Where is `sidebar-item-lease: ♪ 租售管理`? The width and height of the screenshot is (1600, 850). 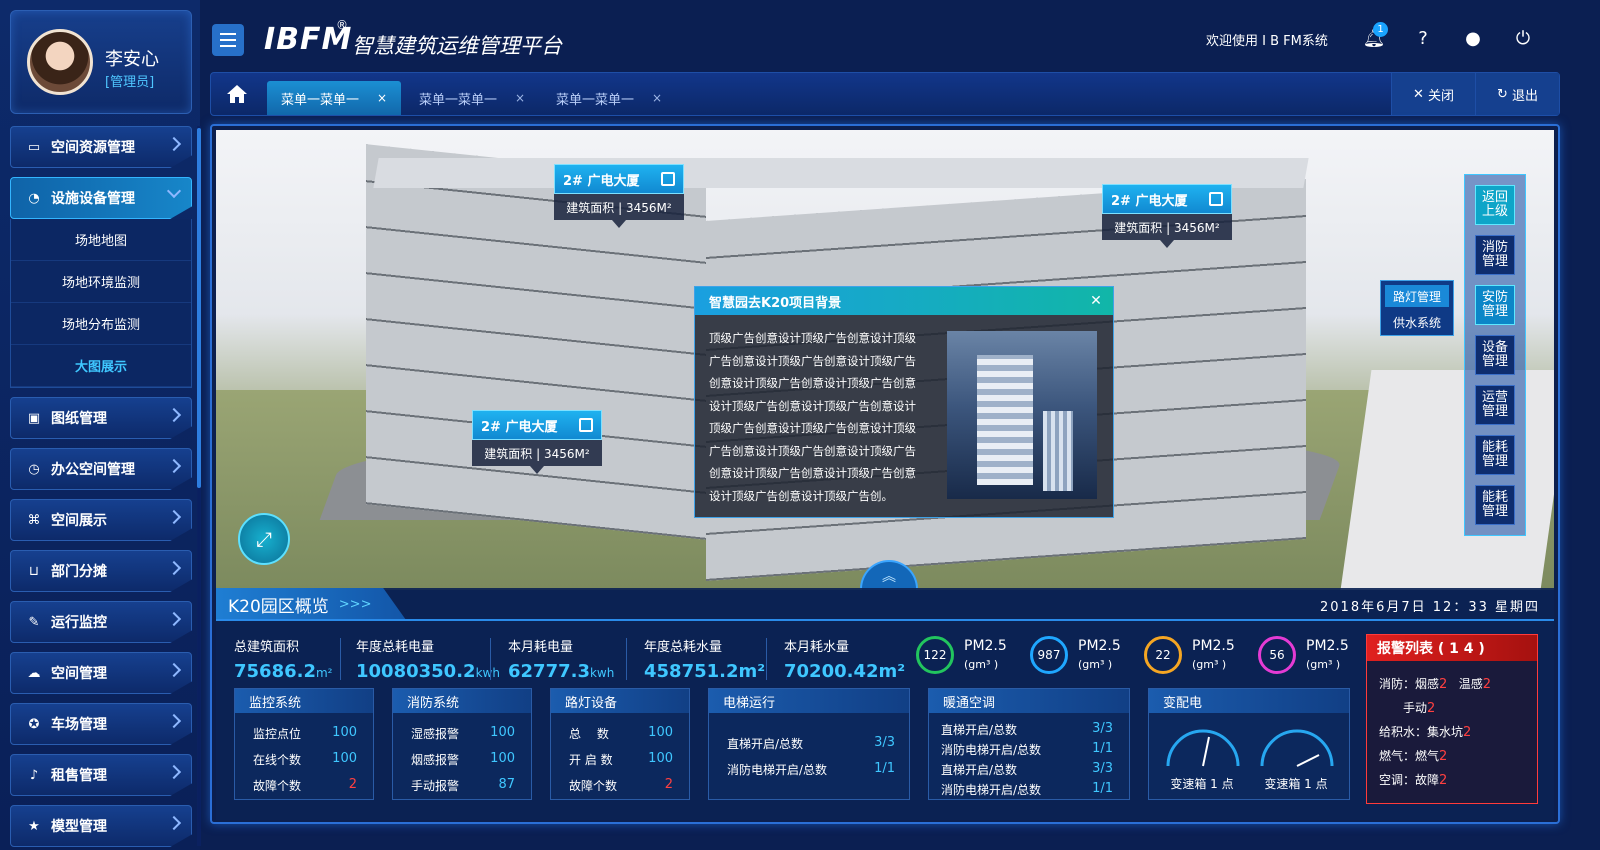
sidebar-item-lease: ♪ 租售管理 is located at coordinates (101, 775).